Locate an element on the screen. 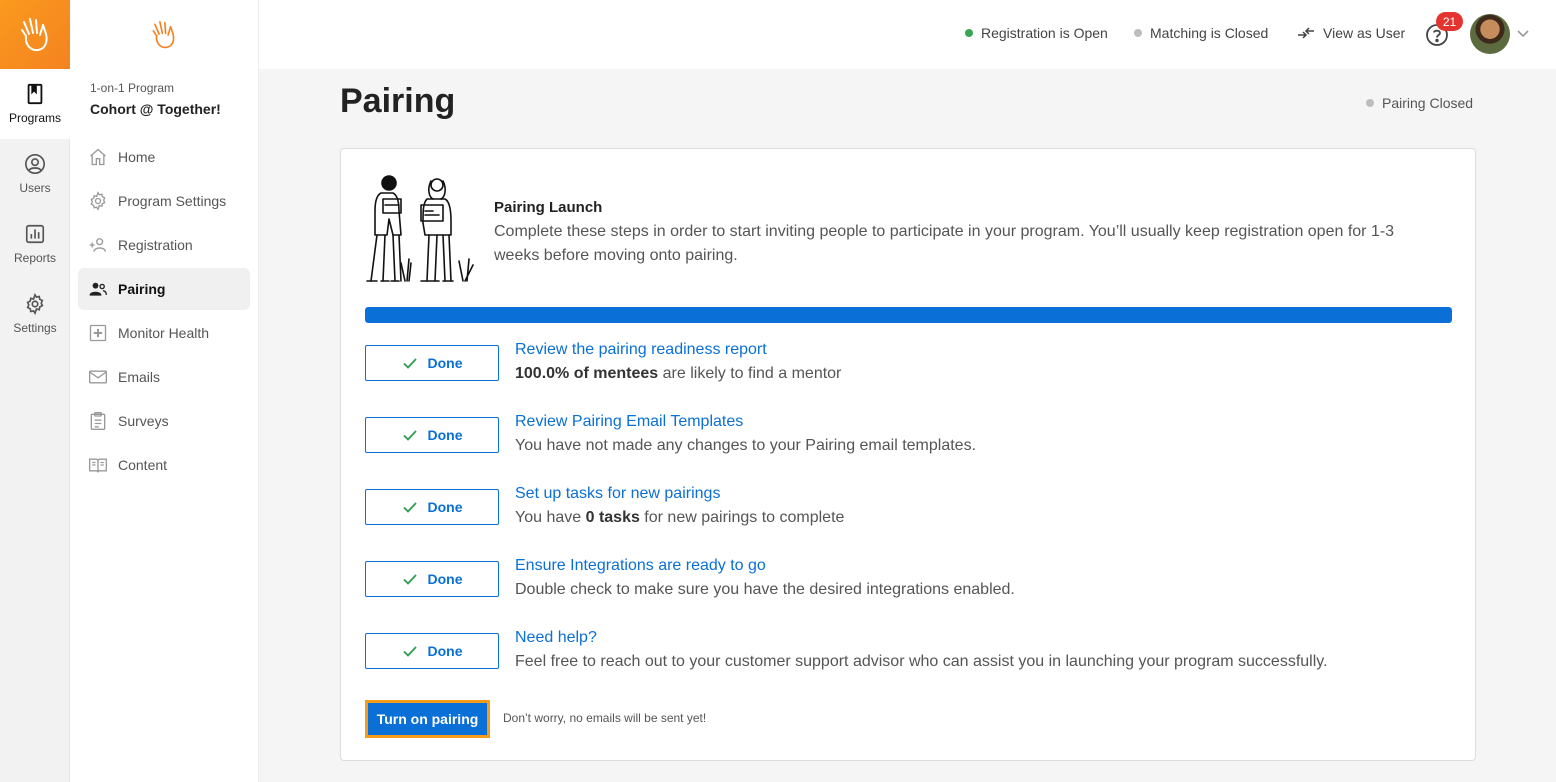 This screenshot has height=782, width=1556. chevron-down-icon is located at coordinates (1523, 33).